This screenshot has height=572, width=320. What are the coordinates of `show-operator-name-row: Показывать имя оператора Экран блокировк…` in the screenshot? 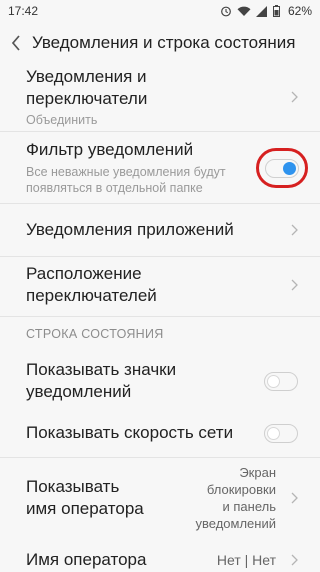 It's located at (160, 498).